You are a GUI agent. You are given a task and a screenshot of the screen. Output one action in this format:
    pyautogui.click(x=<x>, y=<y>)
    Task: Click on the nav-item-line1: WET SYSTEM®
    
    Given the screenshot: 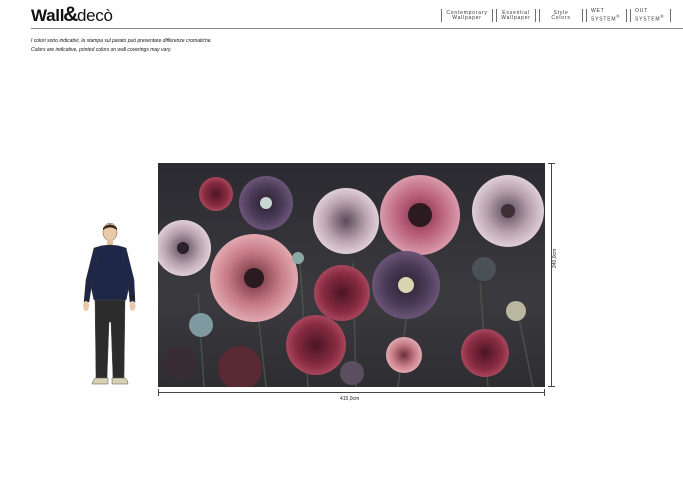 What is the action you would take?
    pyautogui.click(x=606, y=15)
    